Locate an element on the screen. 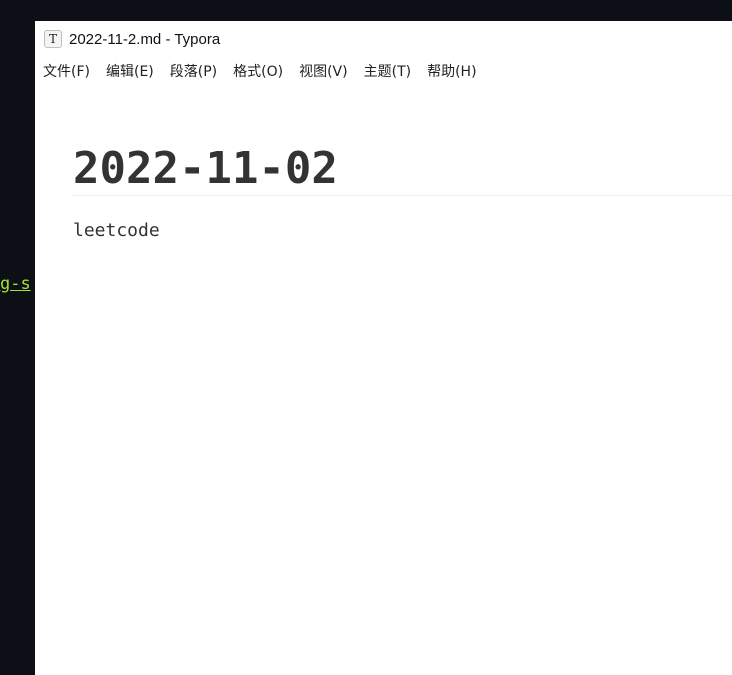 The height and width of the screenshot is (675, 732). typora-app-icon: T is located at coordinates (53, 39).